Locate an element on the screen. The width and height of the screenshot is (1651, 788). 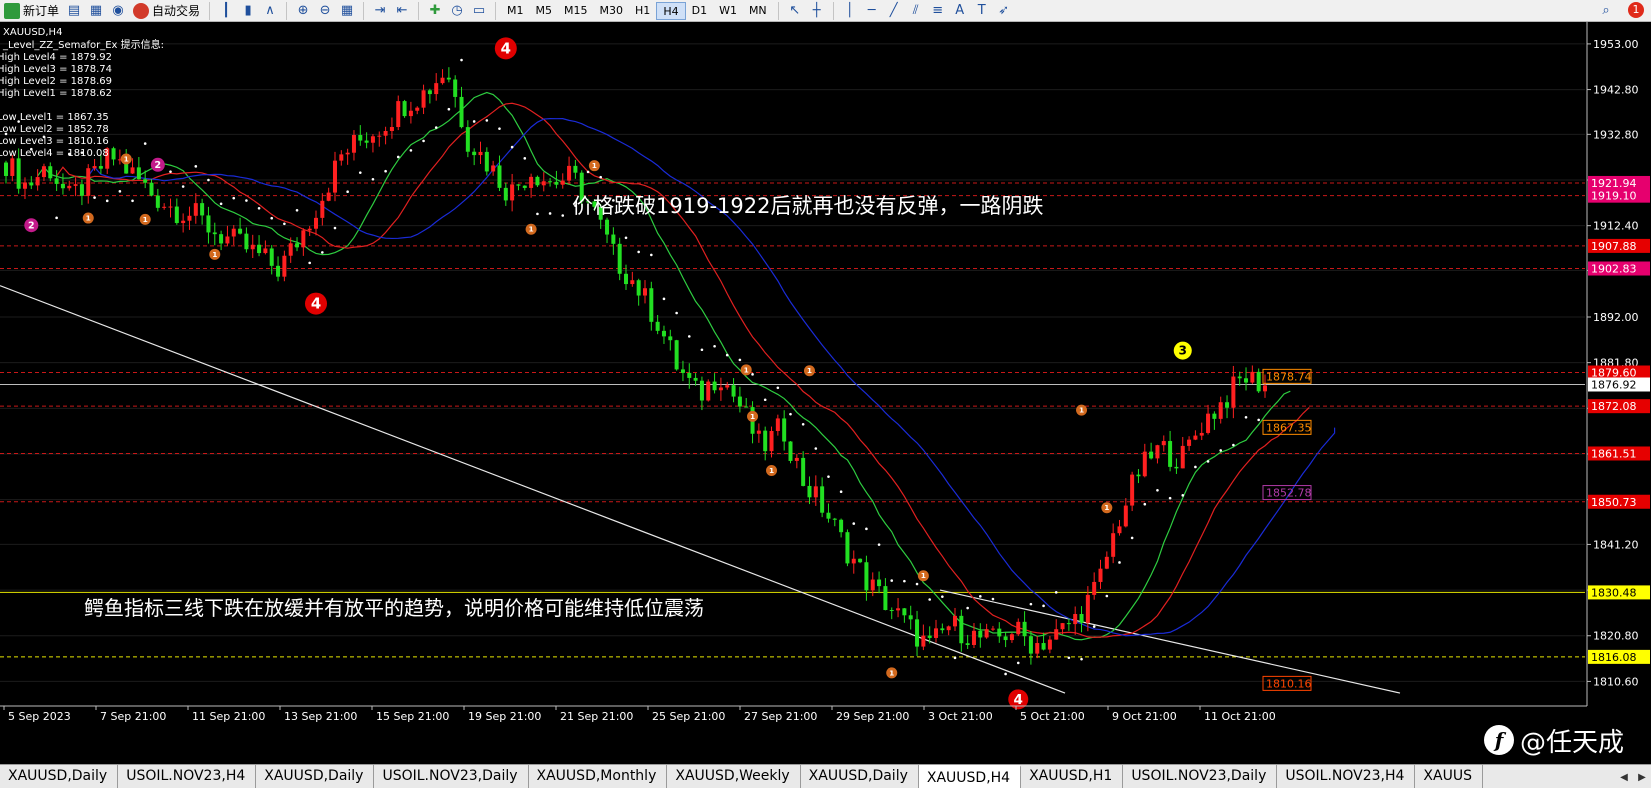
autoscroll-icon: ⇥ is located at coordinates (380, 11).